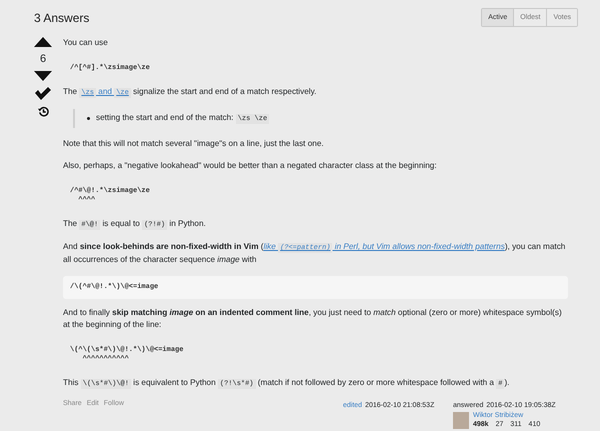 This screenshot has height=431, width=600. I want to click on answer-paragraph: Also, perhaps, a "negative lookahead" would be better than a negated character class at the beginning:, so click(250, 166).